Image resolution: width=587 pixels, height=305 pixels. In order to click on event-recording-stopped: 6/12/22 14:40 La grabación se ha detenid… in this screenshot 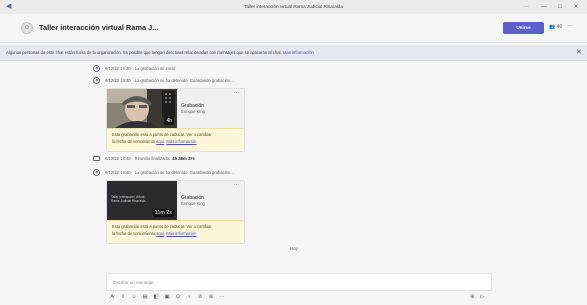, I will do `click(163, 172)`.